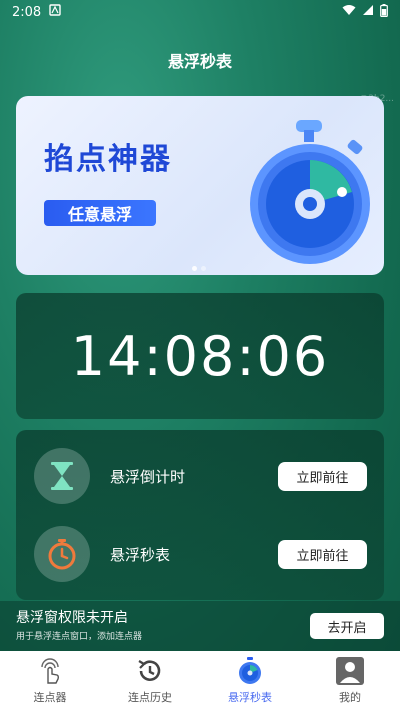 The height and width of the screenshot is (712, 400). What do you see at coordinates (322, 476) in the screenshot?
I see `countdown-go-button: 立即前往` at bounding box center [322, 476].